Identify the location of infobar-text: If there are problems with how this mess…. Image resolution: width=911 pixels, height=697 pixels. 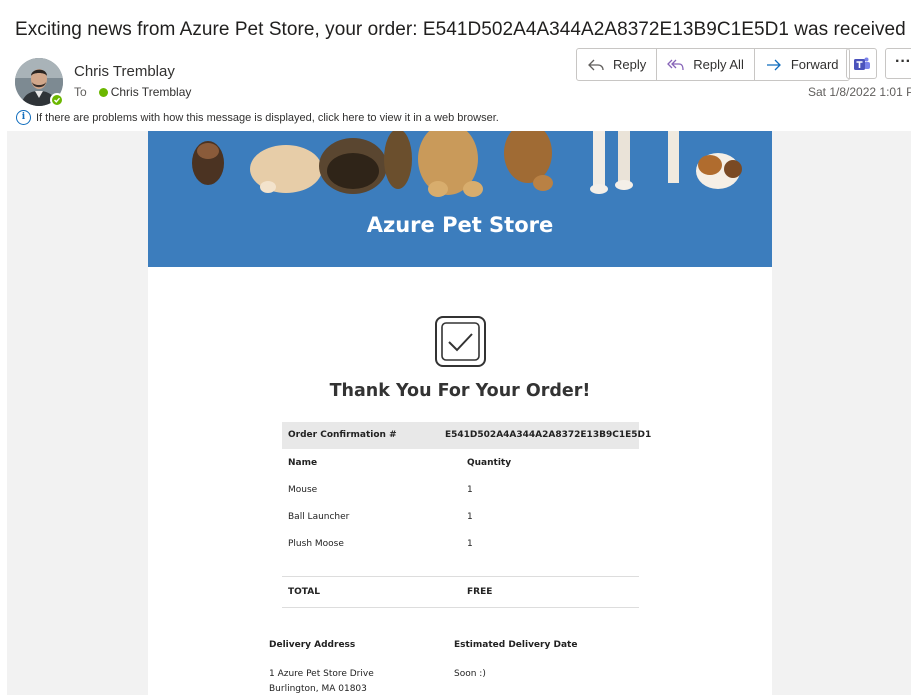
(267, 118).